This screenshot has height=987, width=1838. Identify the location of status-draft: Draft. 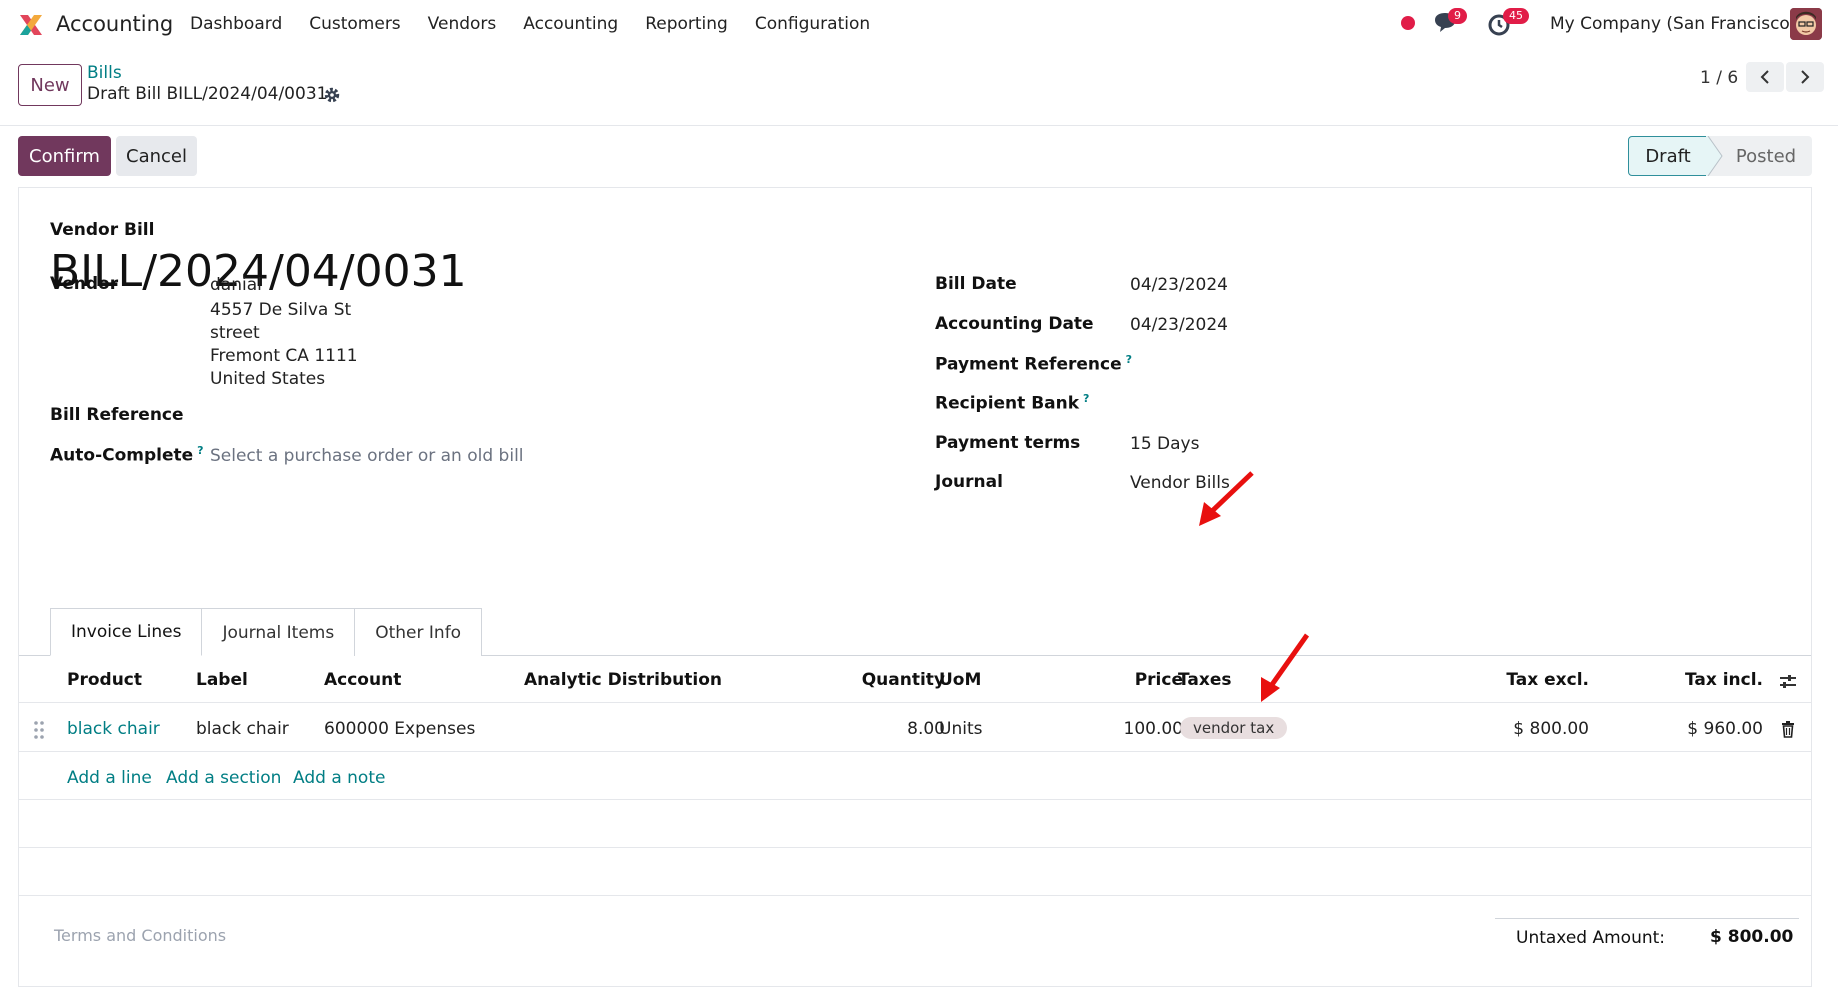
(1668, 156).